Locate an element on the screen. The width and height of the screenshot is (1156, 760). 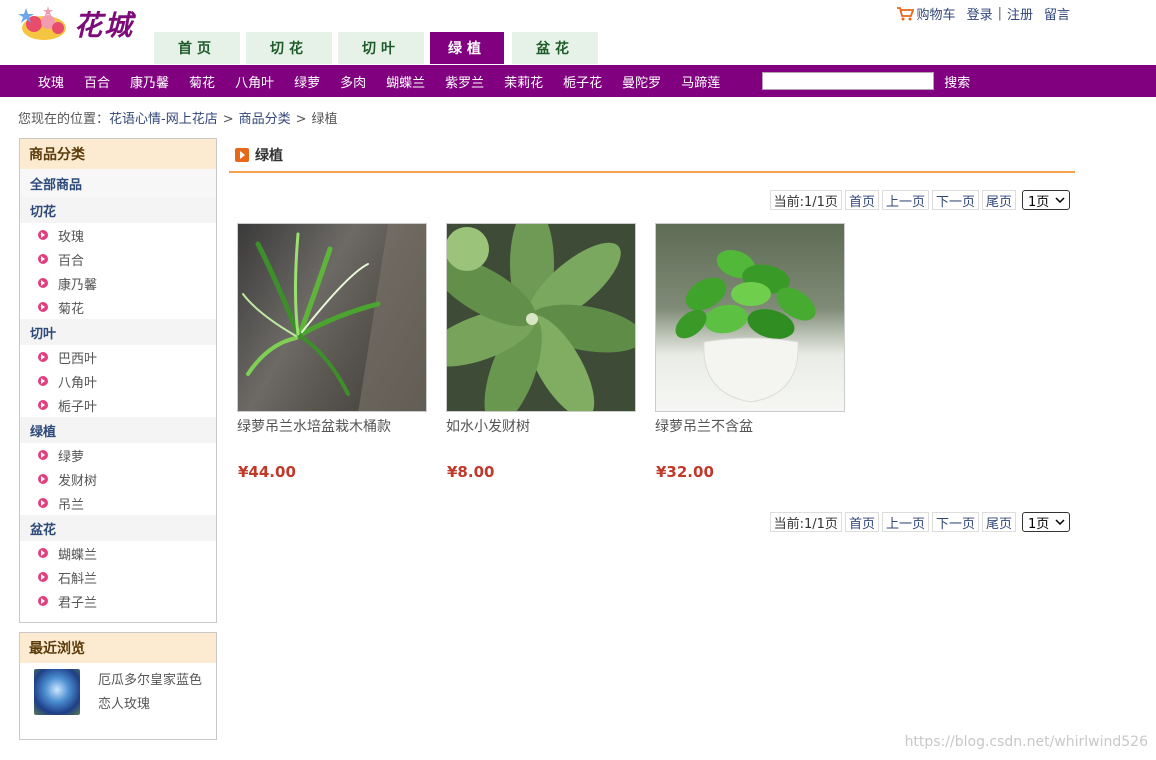
recent-viewed-box: 最近浏览 厄瓜多尔皇家蓝色恋人玫瑰 is located at coordinates (118, 686).